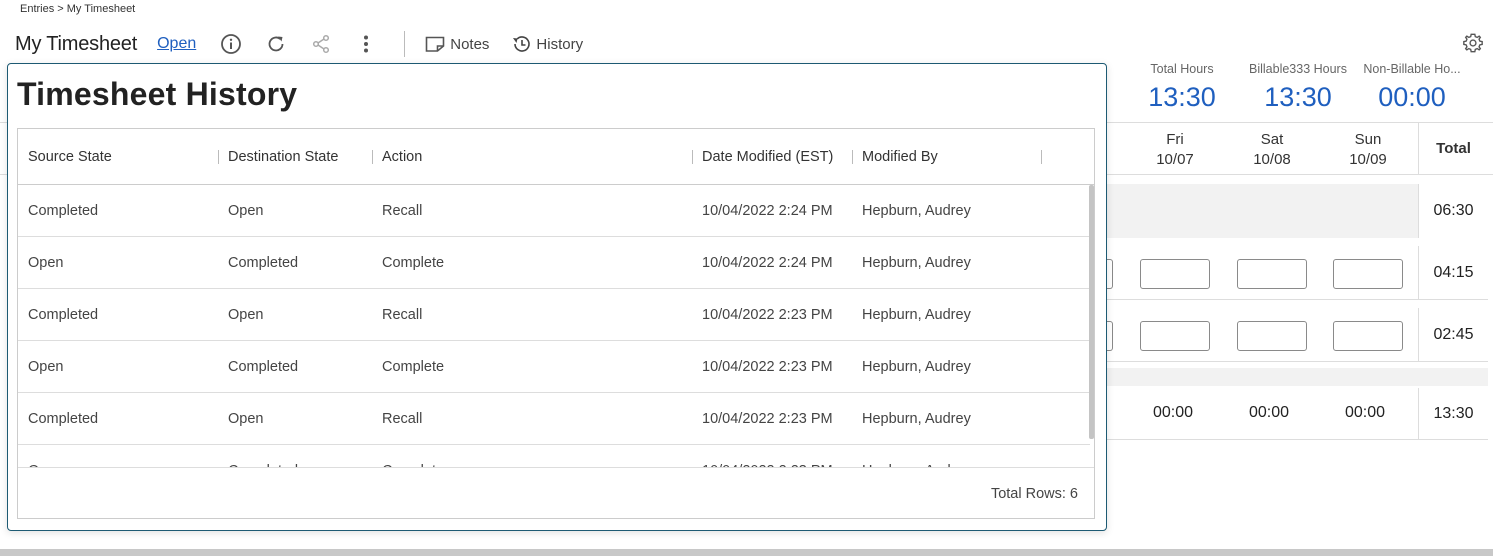 This screenshot has height=556, width=1493. Describe the element at coordinates (1453, 273) in the screenshot. I see `row-total: 04:15` at that location.